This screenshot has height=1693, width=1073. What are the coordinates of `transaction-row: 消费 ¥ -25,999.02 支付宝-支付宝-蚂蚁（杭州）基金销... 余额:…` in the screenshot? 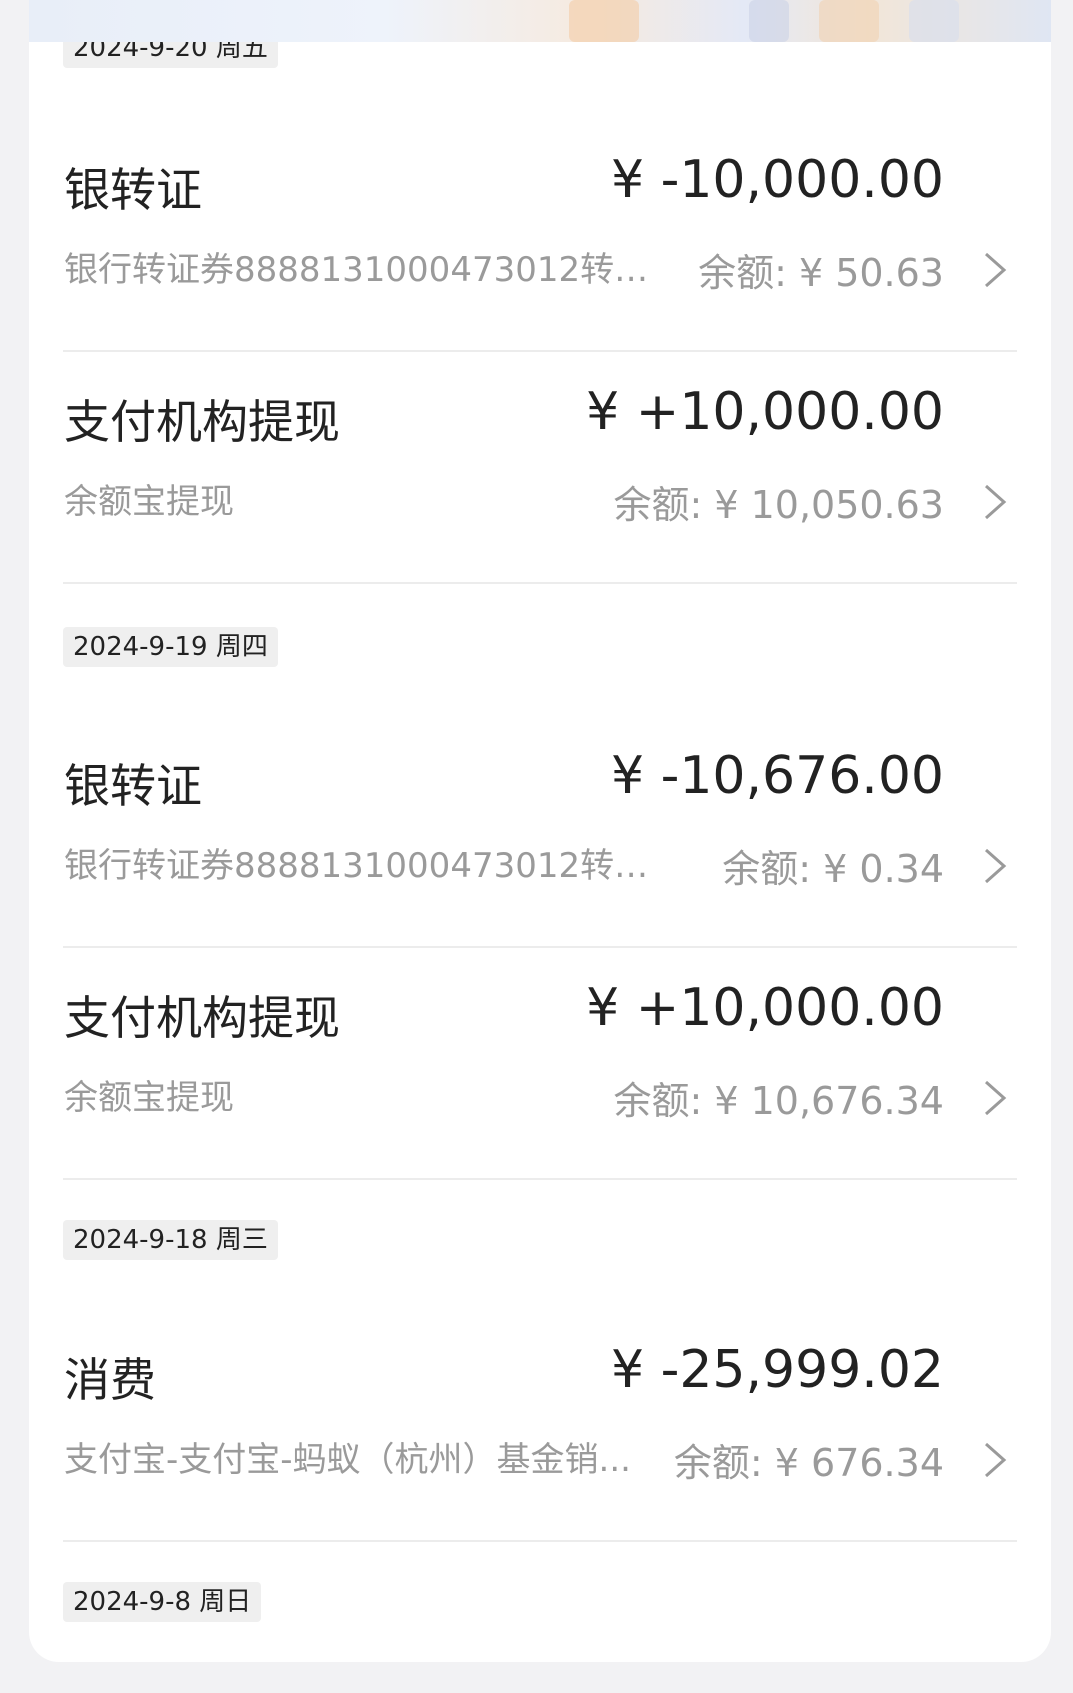 It's located at (540, 1427).